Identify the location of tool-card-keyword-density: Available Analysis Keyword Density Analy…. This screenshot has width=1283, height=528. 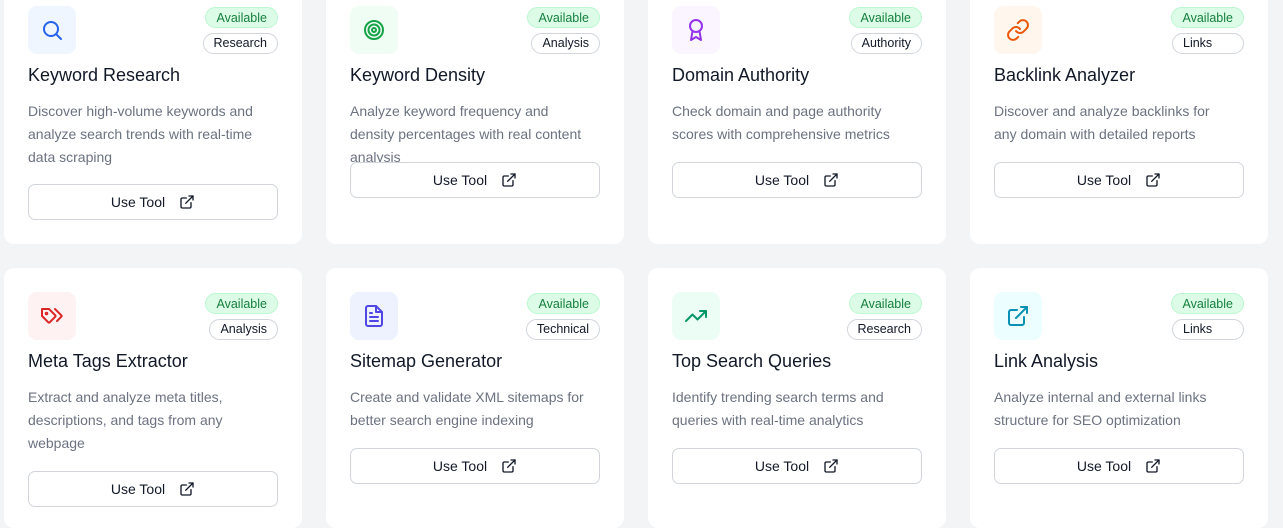
(475, 122).